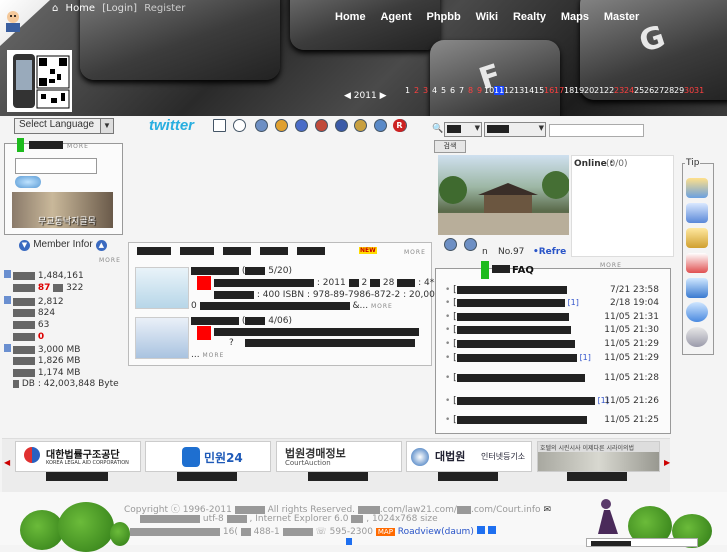  What do you see at coordinates (579, 90) in the screenshot?
I see `calendar-day: 19` at bounding box center [579, 90].